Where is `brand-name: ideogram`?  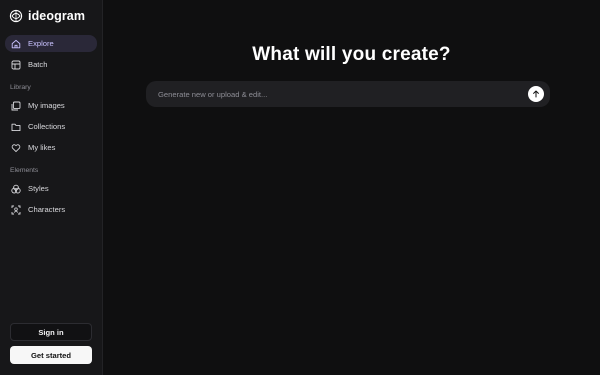 brand-name: ideogram is located at coordinates (57, 16).